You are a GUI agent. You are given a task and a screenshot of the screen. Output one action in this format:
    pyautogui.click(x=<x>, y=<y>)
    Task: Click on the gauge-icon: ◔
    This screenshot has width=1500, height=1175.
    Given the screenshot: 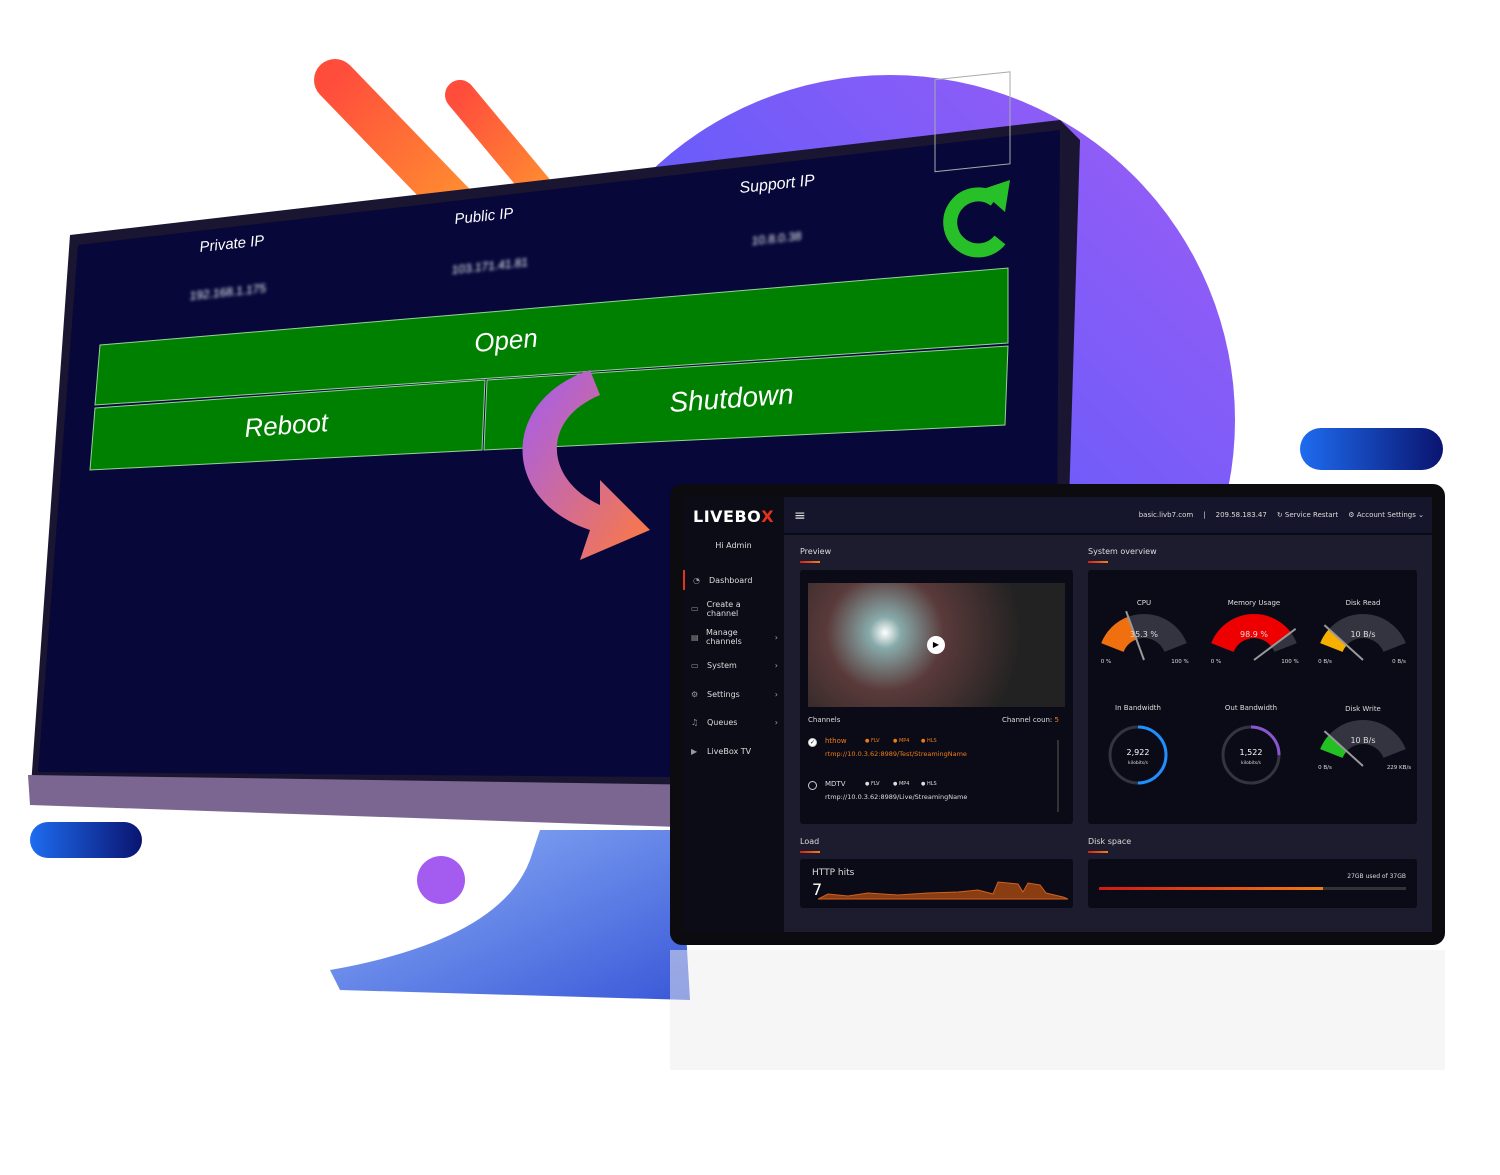 What is the action you would take?
    pyautogui.click(x=696, y=580)
    